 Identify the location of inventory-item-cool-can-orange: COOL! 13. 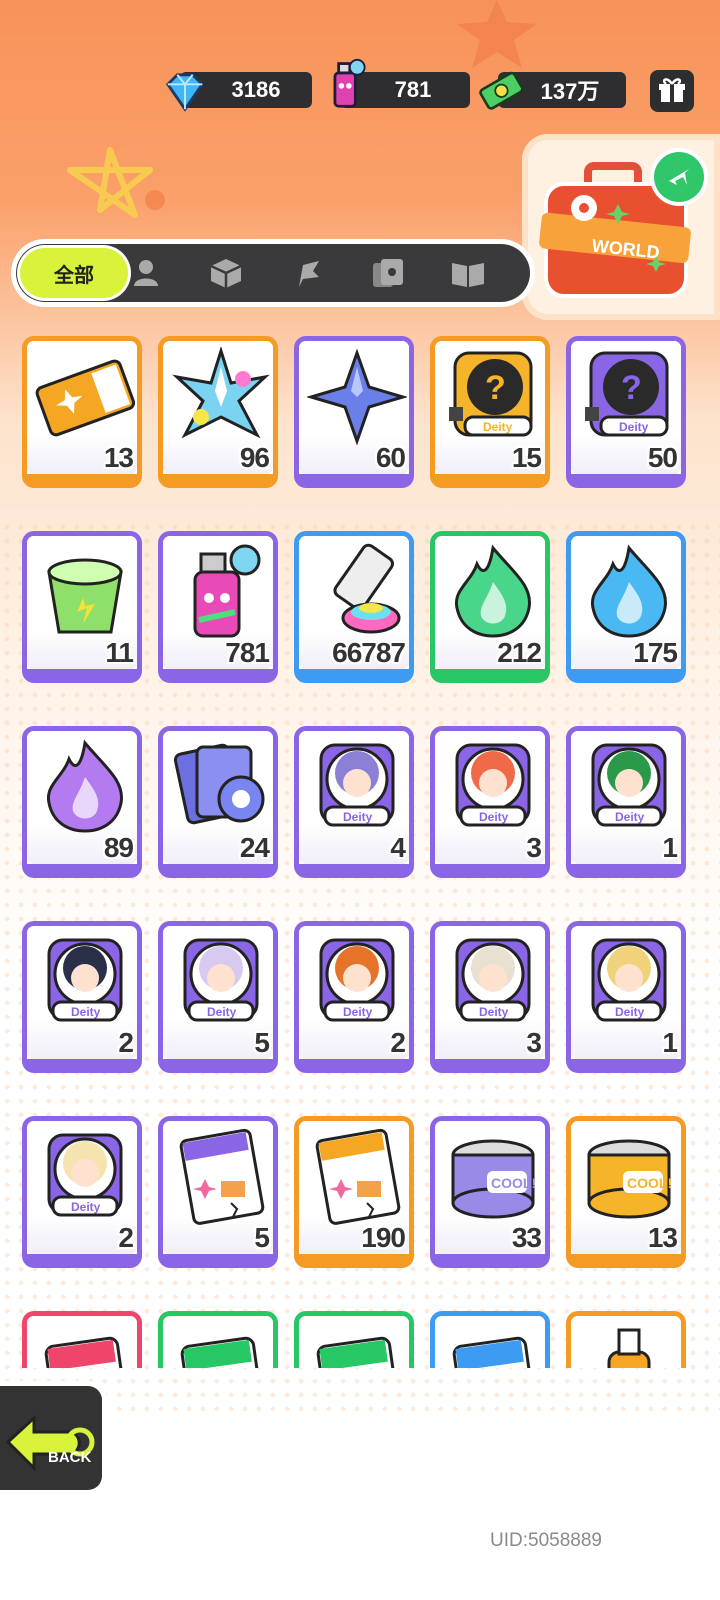
(626, 1192).